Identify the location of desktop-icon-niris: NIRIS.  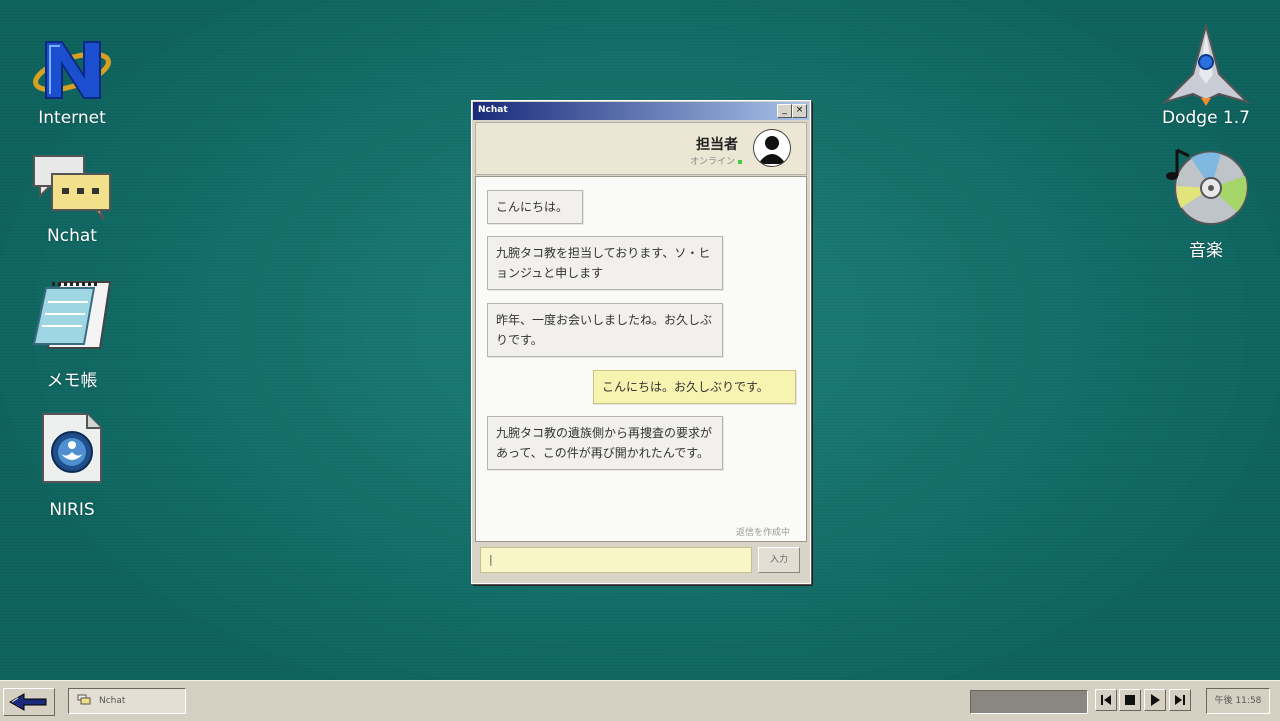
(72, 465).